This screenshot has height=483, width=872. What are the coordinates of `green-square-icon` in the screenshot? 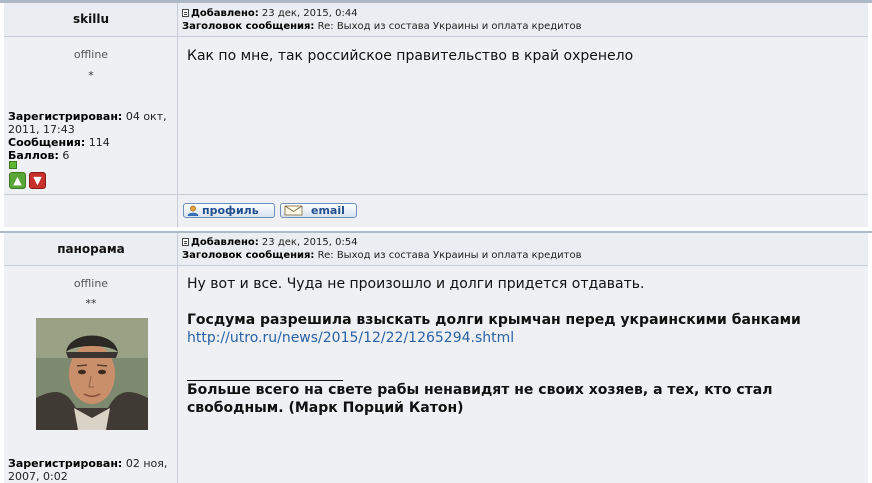 It's located at (13, 165).